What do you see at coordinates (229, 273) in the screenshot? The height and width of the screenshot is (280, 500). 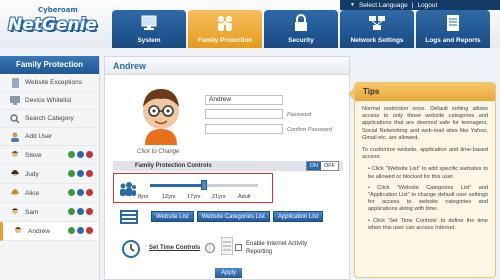 I see `apply-button: Apply` at bounding box center [229, 273].